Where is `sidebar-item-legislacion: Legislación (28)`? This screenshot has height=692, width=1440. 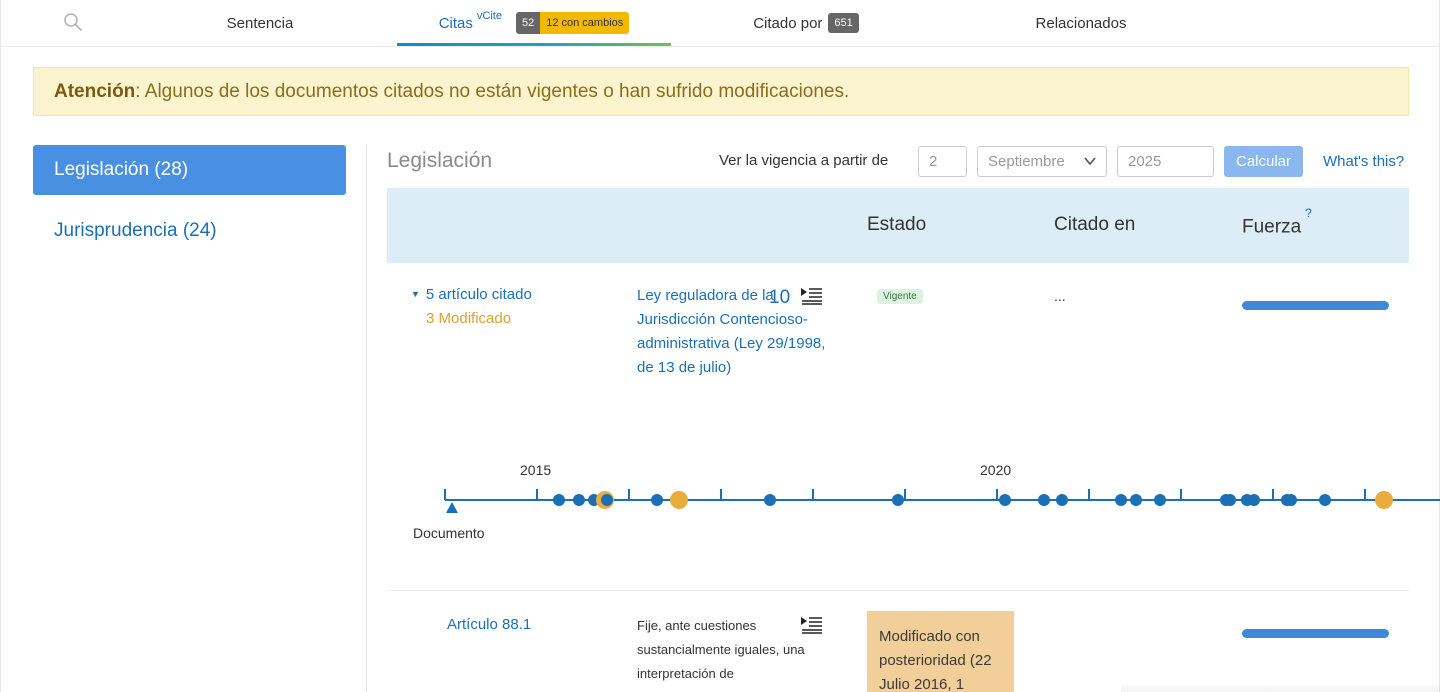
sidebar-item-legislacion: Legislación (28) is located at coordinates (189, 170).